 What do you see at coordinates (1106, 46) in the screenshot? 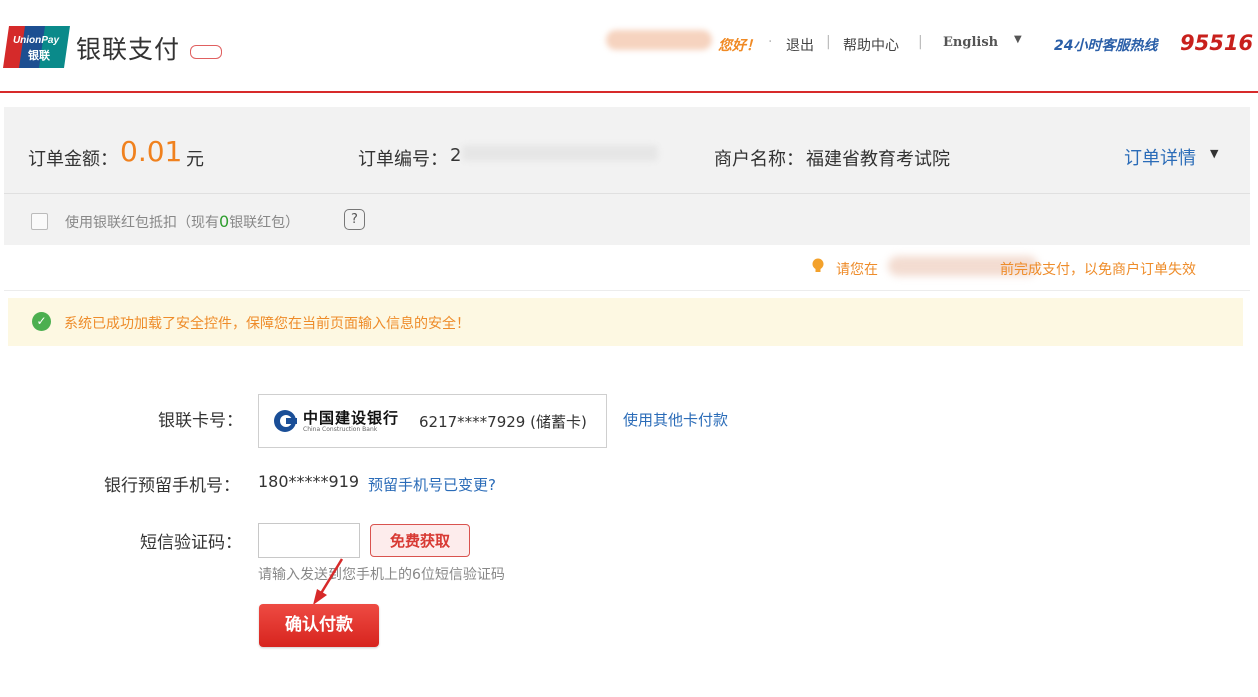
I see `hotline-label: 24小时客服热线` at bounding box center [1106, 46].